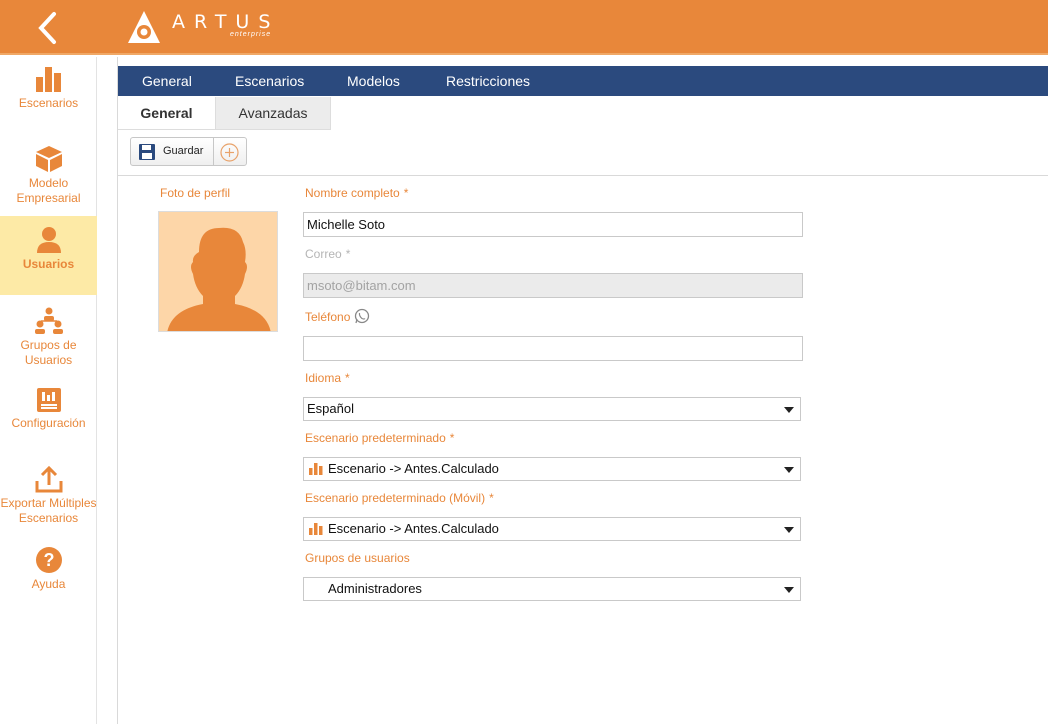  Describe the element at coordinates (183, 151) in the screenshot. I see `save-button-label: Guardar` at that location.